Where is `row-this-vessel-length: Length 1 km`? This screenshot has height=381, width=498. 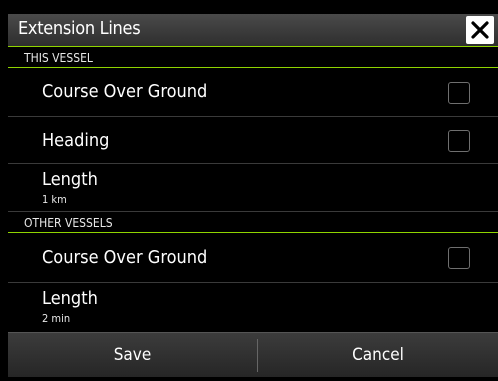 row-this-vessel-length: Length 1 km is located at coordinates (253, 188).